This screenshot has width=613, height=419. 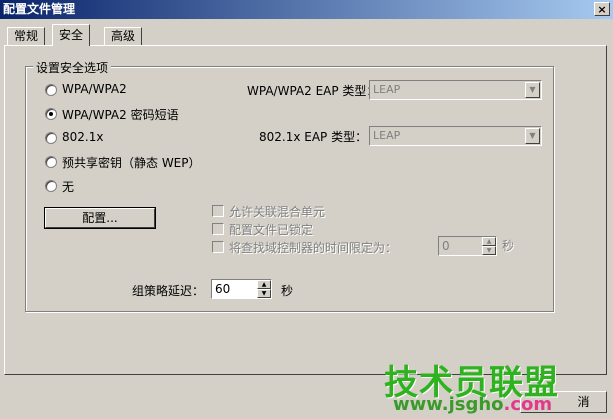 What do you see at coordinates (72, 67) in the screenshot?
I see `group-title: 设置安全选项` at bounding box center [72, 67].